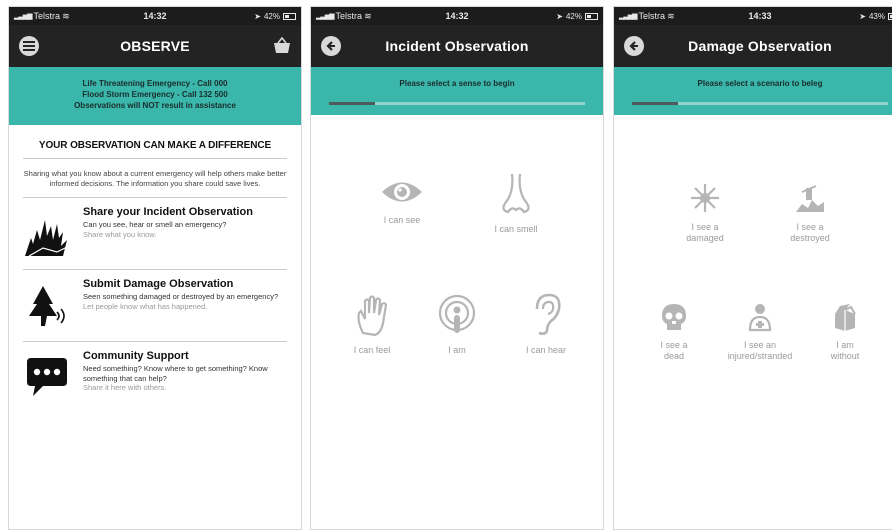 Image resolution: width=892 pixels, height=532 pixels. What do you see at coordinates (155, 149) in the screenshot?
I see `section-heading: YOUR OBSERVATION CAN MAKE A DIFFERENCE` at bounding box center [155, 149].